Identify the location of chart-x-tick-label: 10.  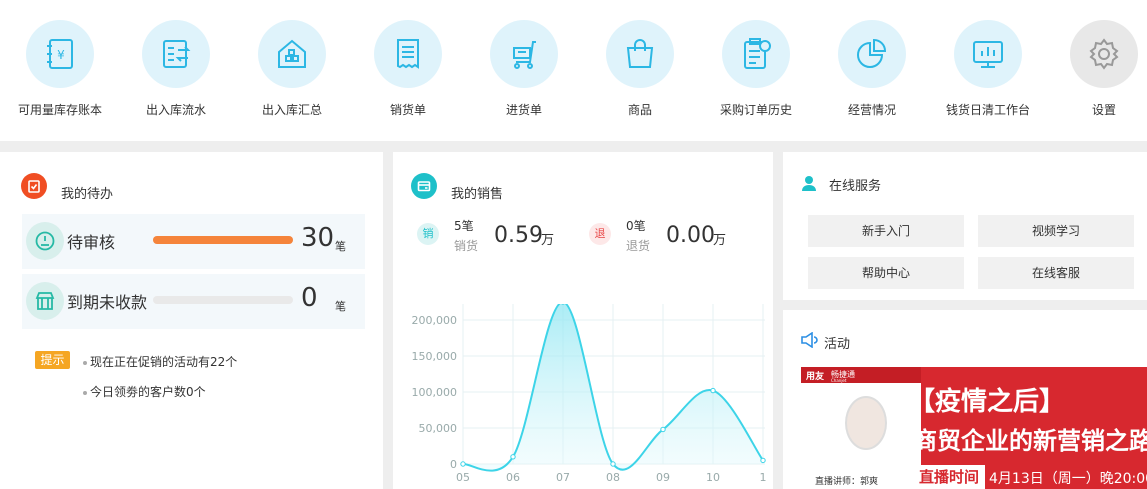
(713, 477).